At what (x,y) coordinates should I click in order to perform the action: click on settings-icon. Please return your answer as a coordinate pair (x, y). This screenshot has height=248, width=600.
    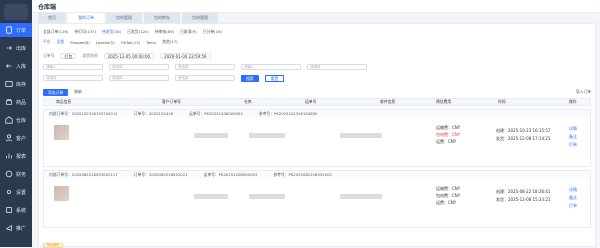
    Looking at the image, I should click on (9, 192).